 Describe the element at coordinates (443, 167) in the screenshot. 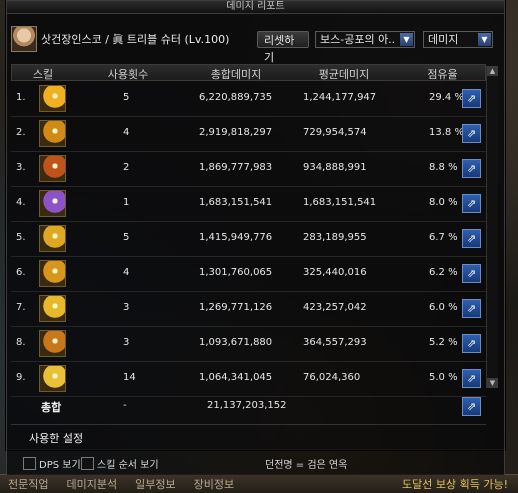

I see `share-percent: 8.8 %` at that location.